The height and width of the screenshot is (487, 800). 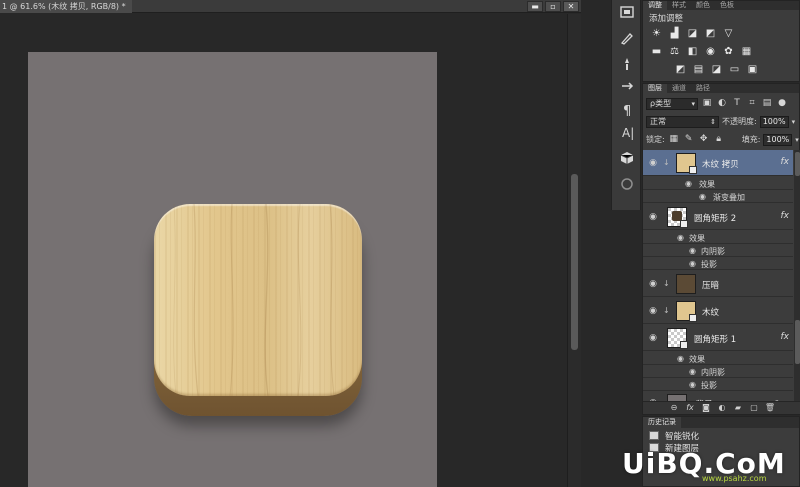 I want to click on curves-icon: ◪, so click(x=692, y=34).